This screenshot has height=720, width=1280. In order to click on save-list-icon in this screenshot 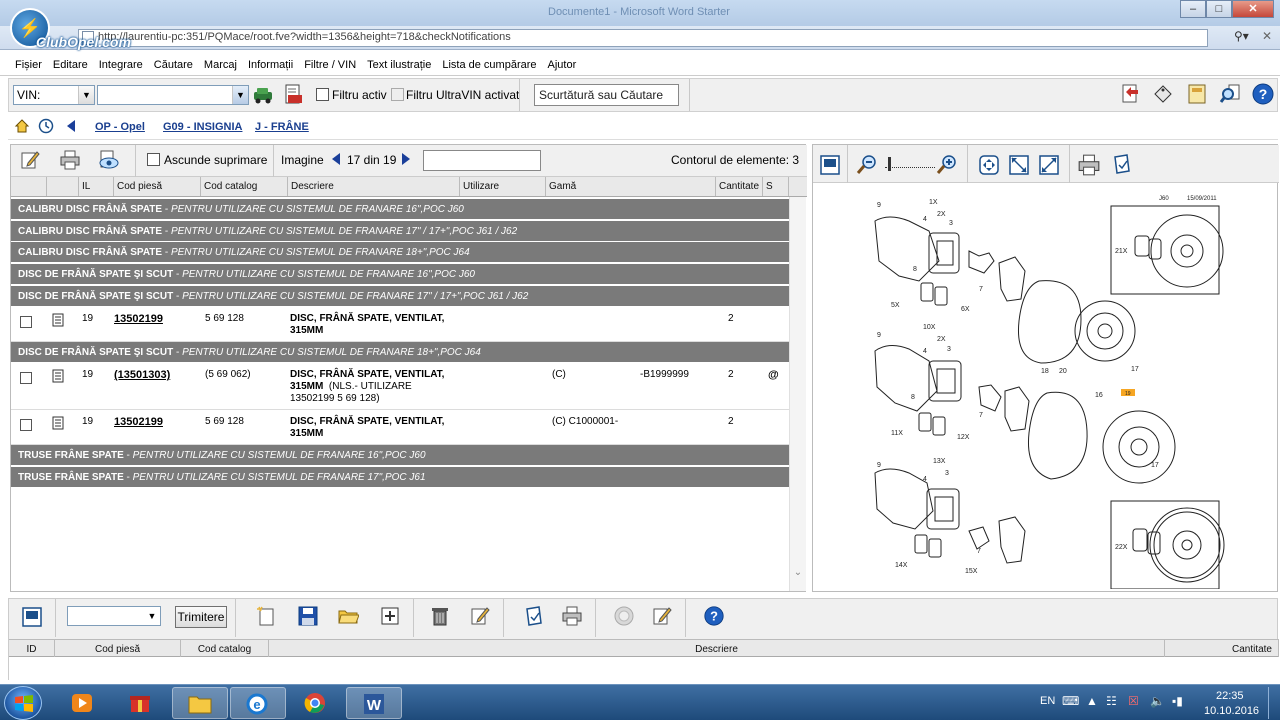, I will do `click(32, 617)`.